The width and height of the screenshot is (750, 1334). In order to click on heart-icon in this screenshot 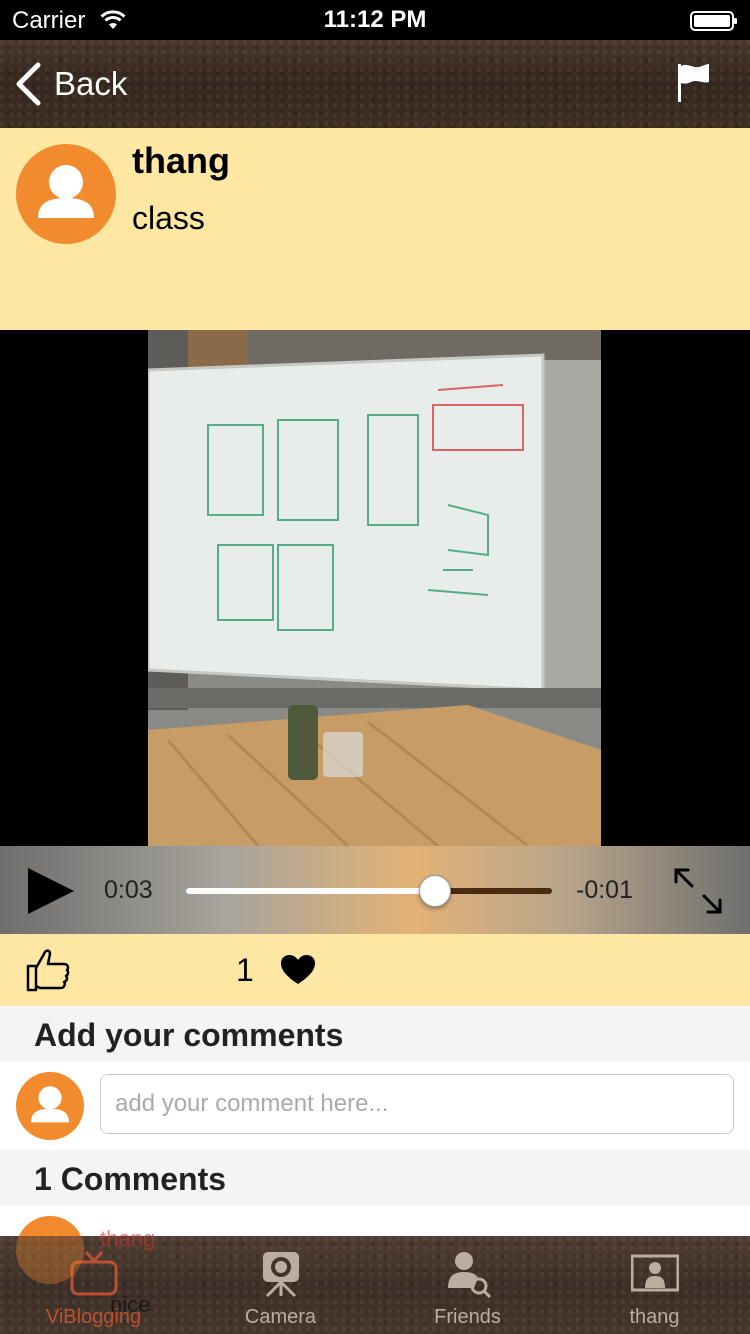, I will do `click(298, 969)`.